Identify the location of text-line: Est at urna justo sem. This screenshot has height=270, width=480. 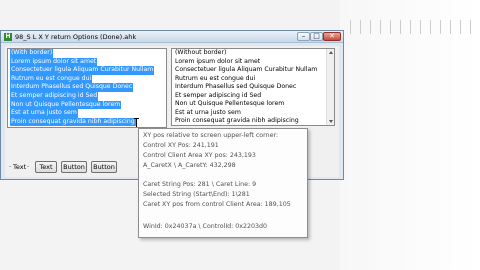
(208, 112).